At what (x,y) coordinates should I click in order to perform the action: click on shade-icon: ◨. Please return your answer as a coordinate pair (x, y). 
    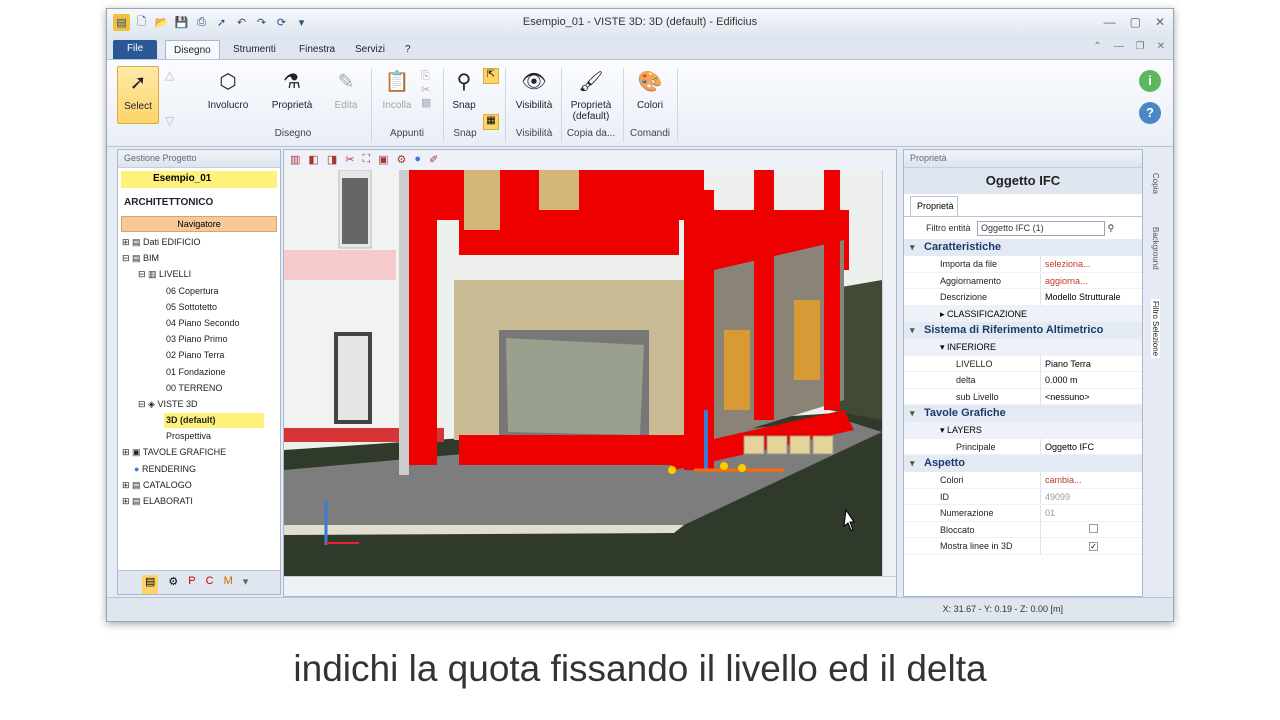
    Looking at the image, I should click on (332, 160).